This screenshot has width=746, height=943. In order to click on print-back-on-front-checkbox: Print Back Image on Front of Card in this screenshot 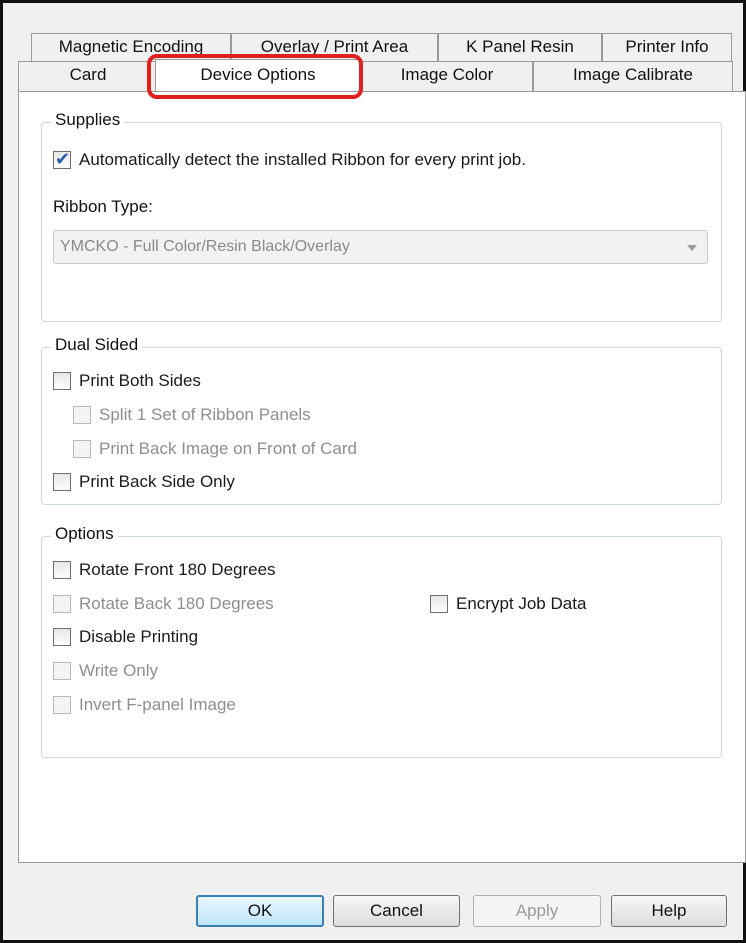, I will do `click(215, 449)`.